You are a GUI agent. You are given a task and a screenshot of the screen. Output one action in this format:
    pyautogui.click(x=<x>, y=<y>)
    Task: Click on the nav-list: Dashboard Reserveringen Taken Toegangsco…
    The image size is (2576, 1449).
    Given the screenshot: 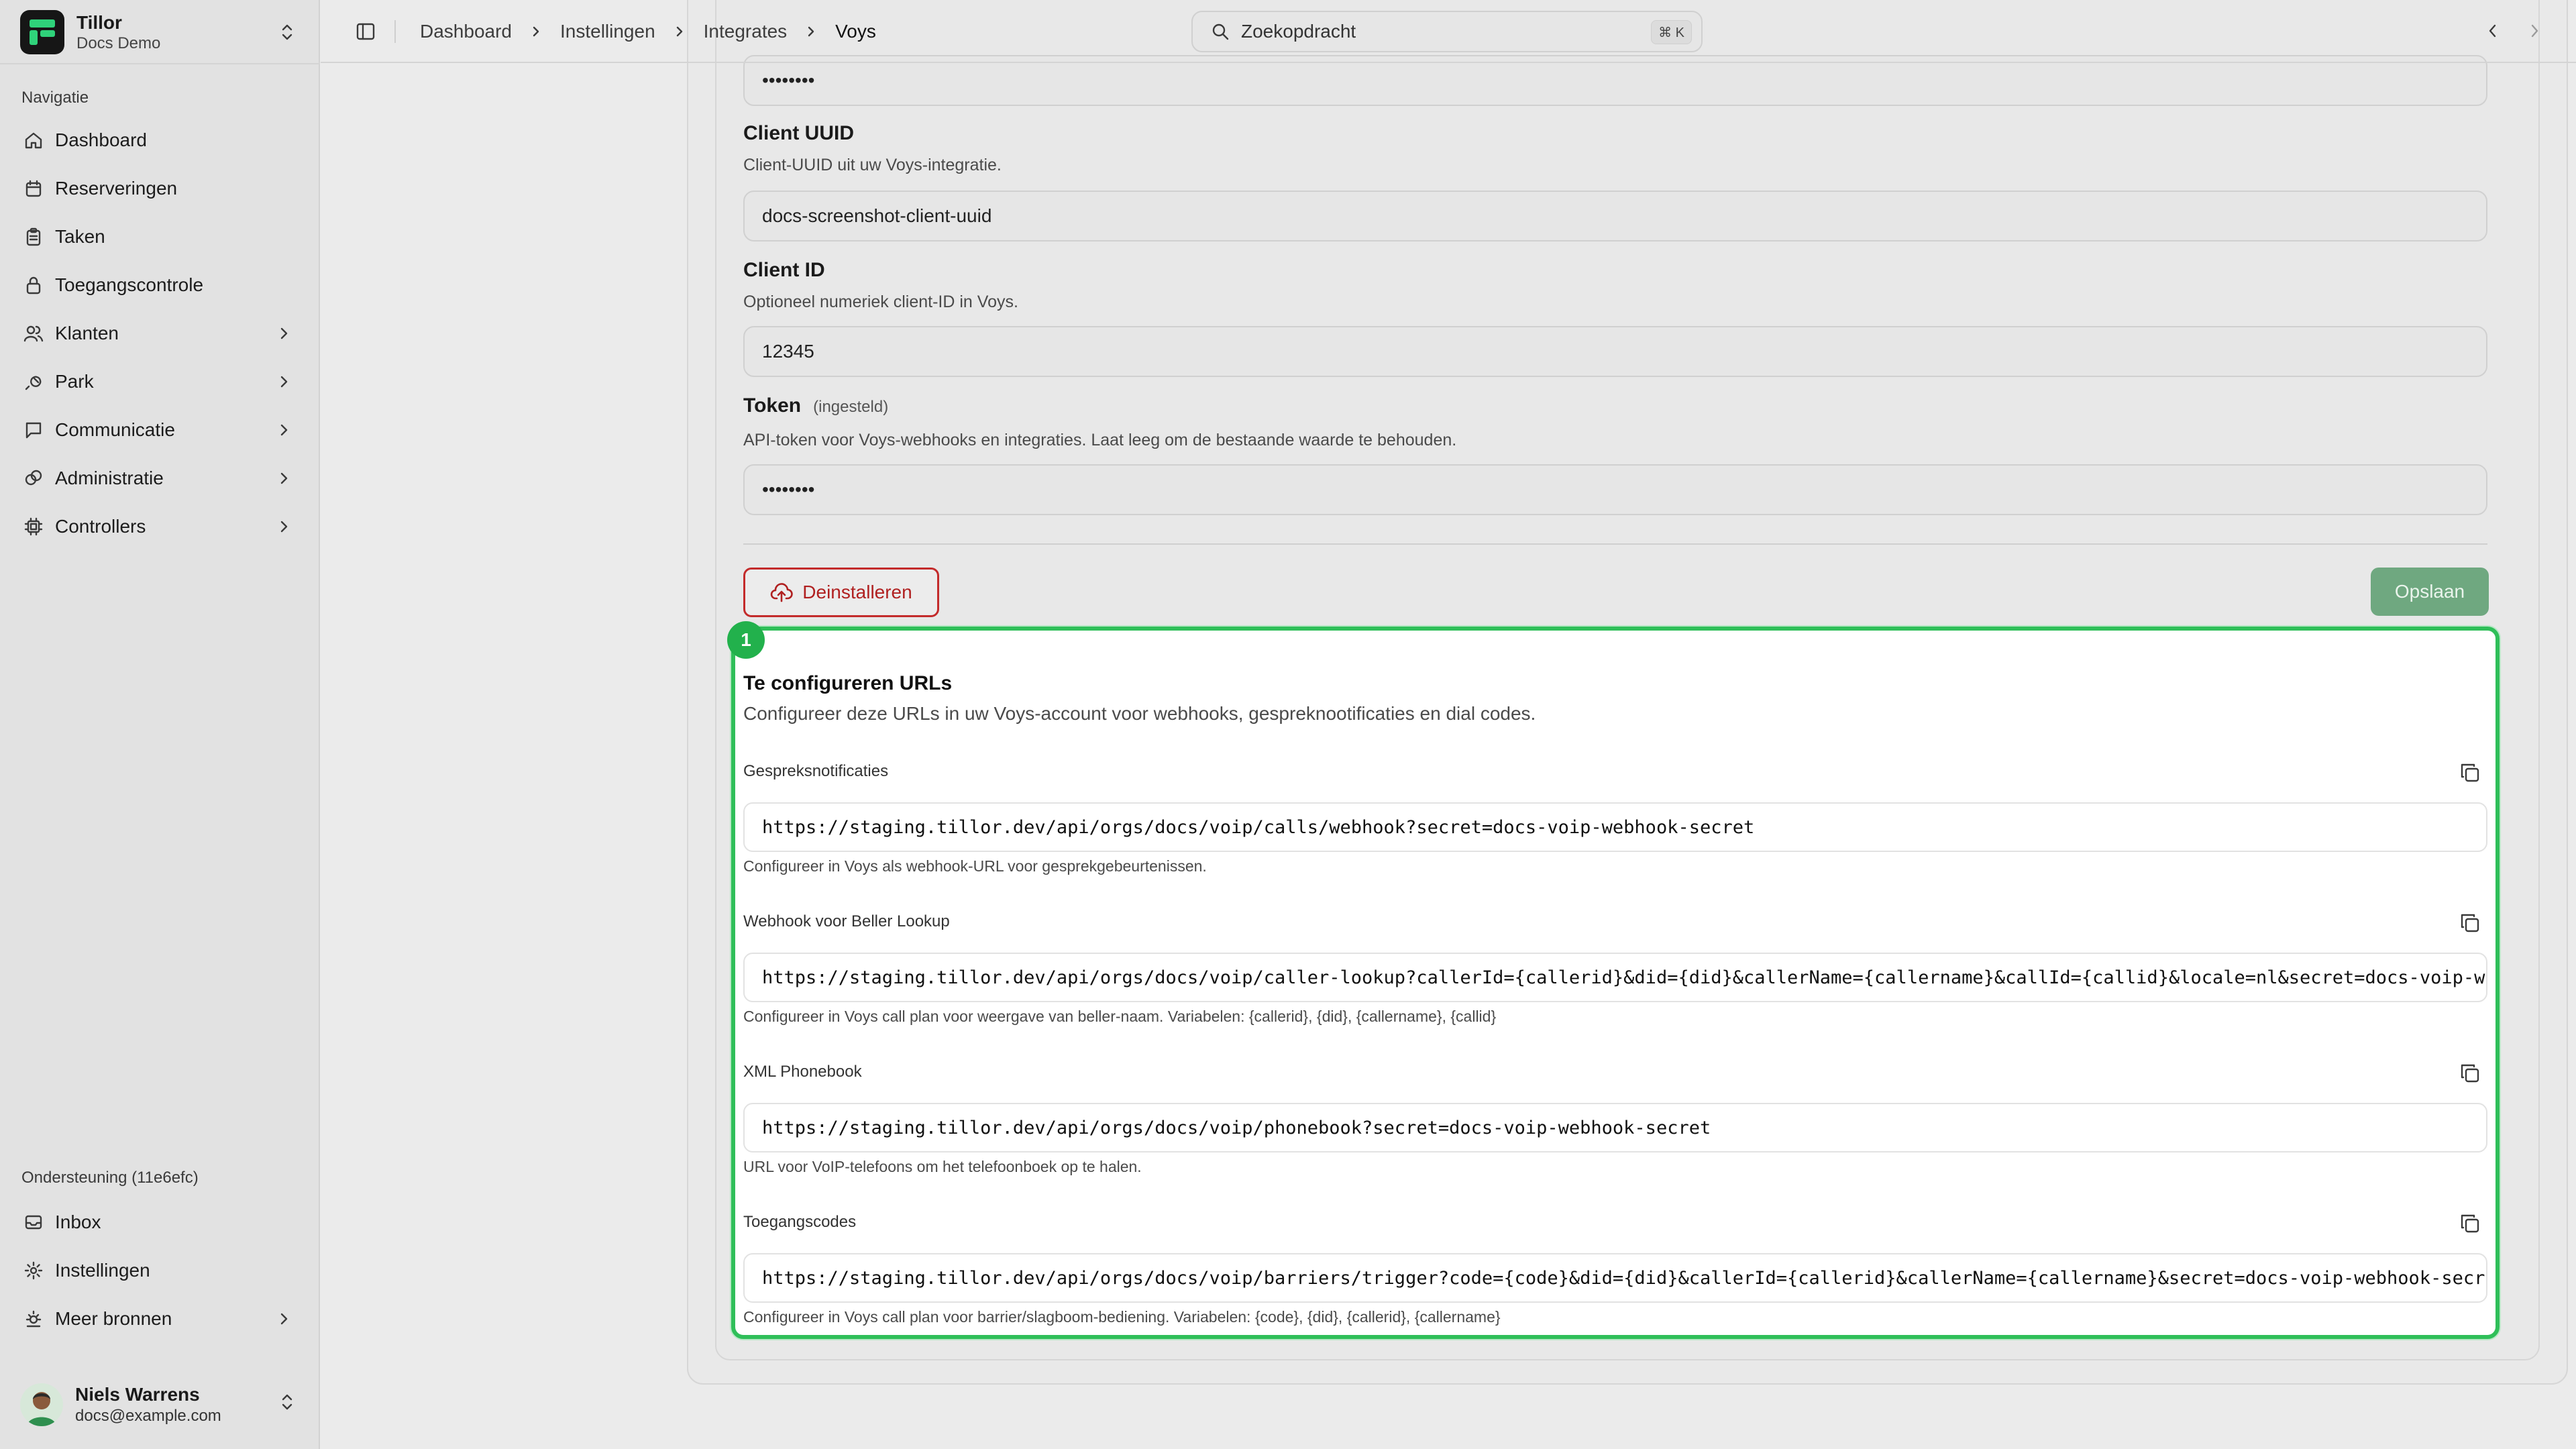 What is the action you would take?
    pyautogui.click(x=161, y=333)
    